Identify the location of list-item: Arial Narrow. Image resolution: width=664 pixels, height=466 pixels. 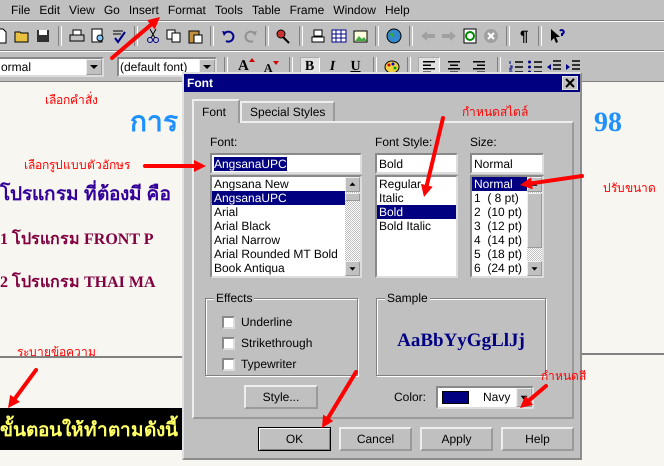
(278, 240).